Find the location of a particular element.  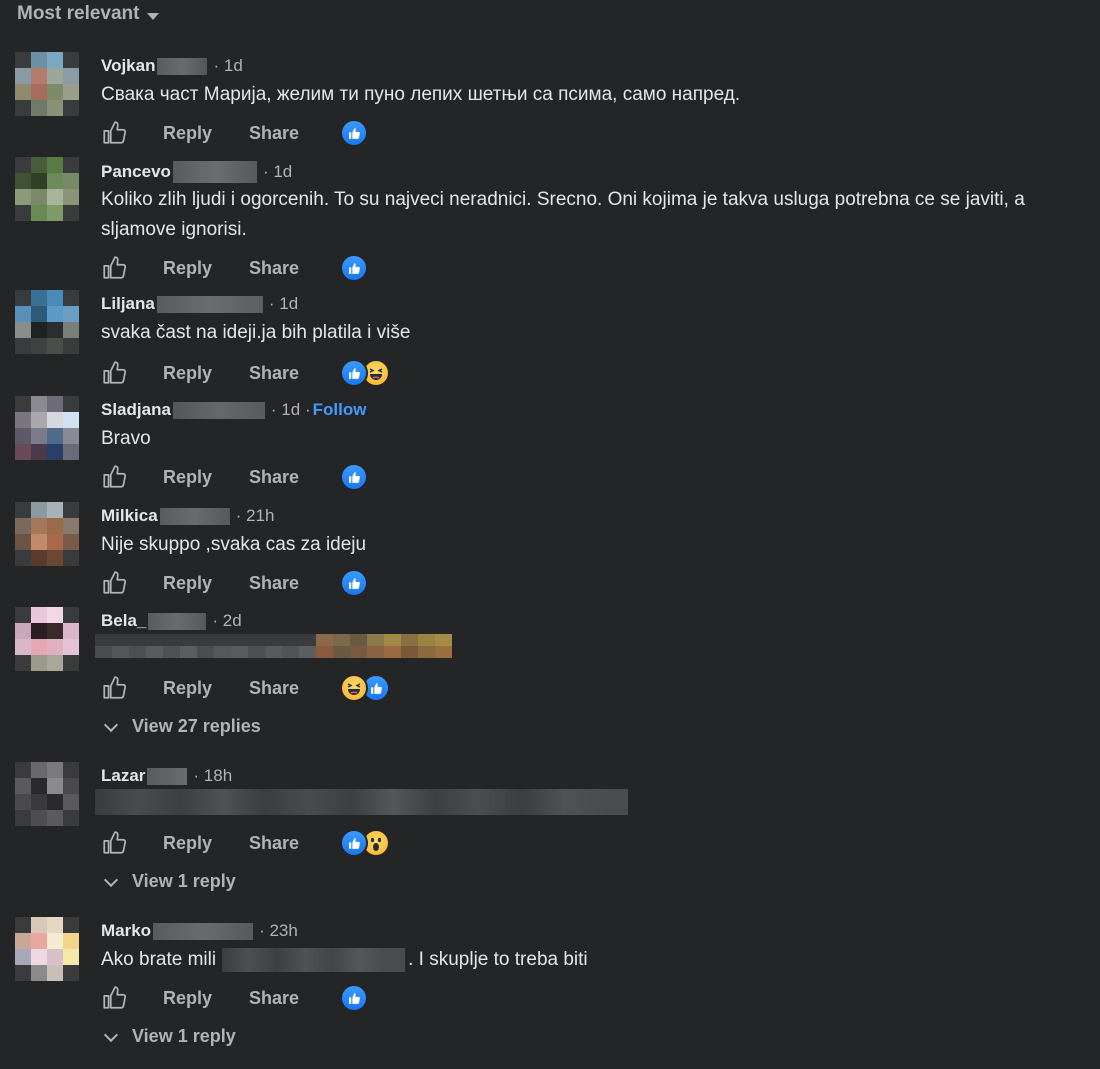

view-replies-button: View 27 replies is located at coordinates (182, 726).